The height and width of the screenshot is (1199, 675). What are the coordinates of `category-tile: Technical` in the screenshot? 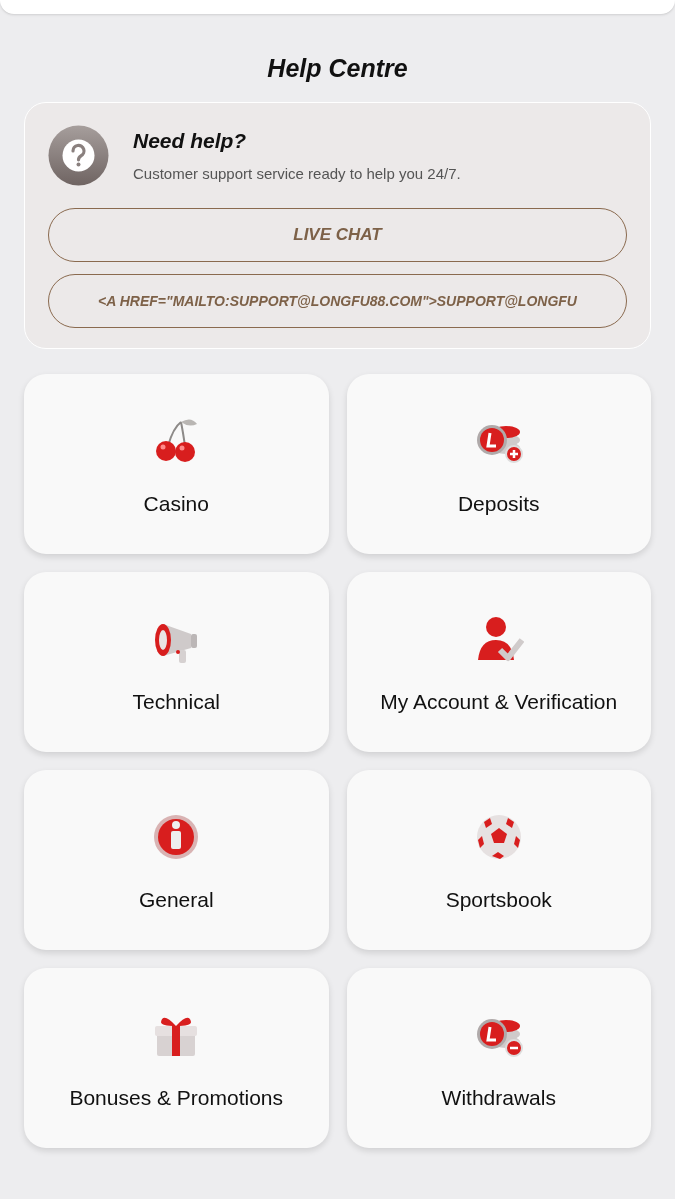 It's located at (176, 661).